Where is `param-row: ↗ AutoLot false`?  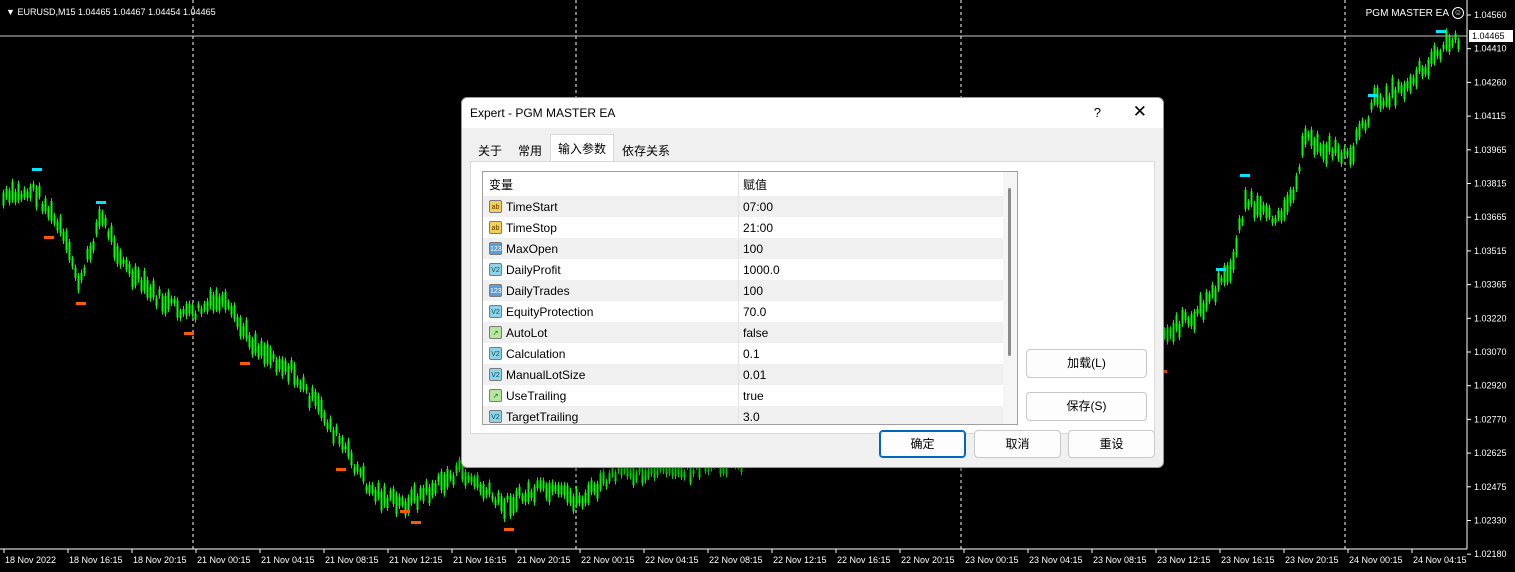 param-row: ↗ AutoLot false is located at coordinates (750, 332).